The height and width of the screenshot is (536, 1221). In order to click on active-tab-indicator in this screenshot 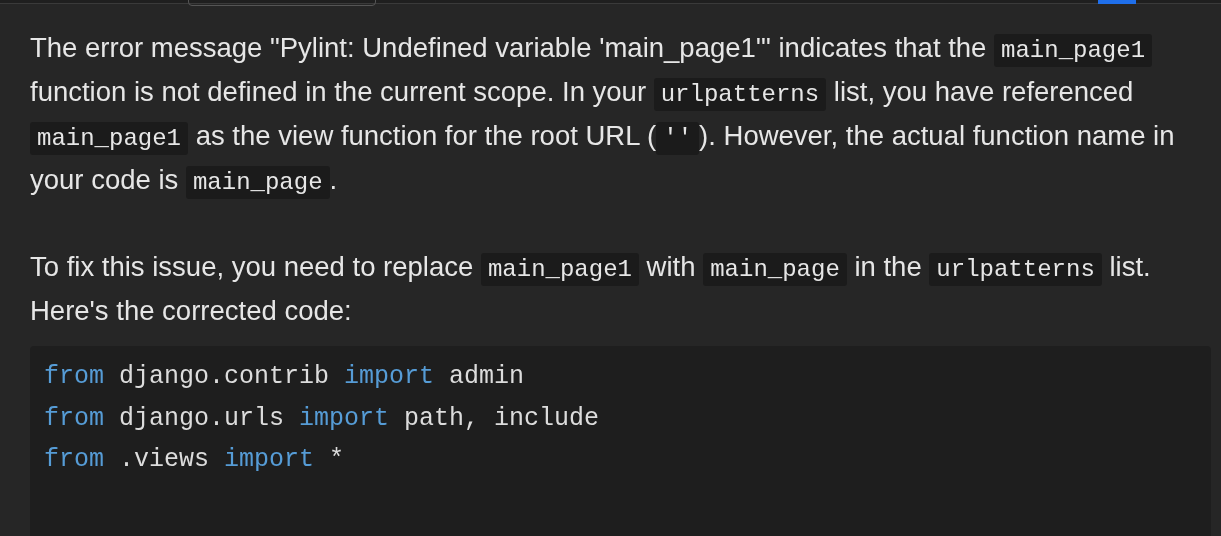, I will do `click(1117, 2)`.